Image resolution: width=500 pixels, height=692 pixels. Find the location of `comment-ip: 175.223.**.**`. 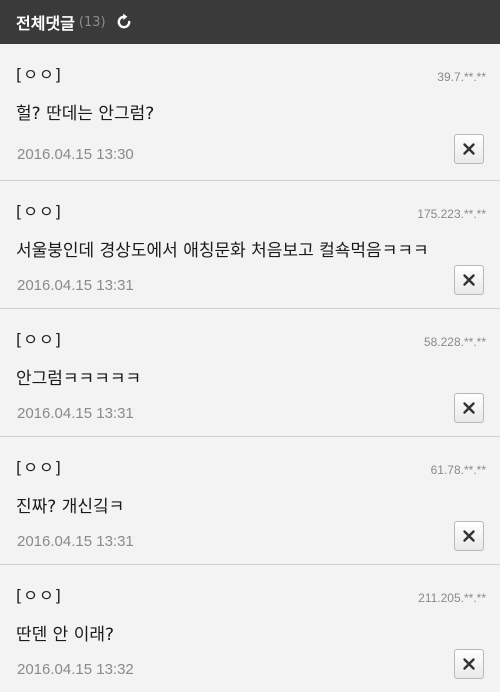

comment-ip: 175.223.**.** is located at coordinates (451, 214).